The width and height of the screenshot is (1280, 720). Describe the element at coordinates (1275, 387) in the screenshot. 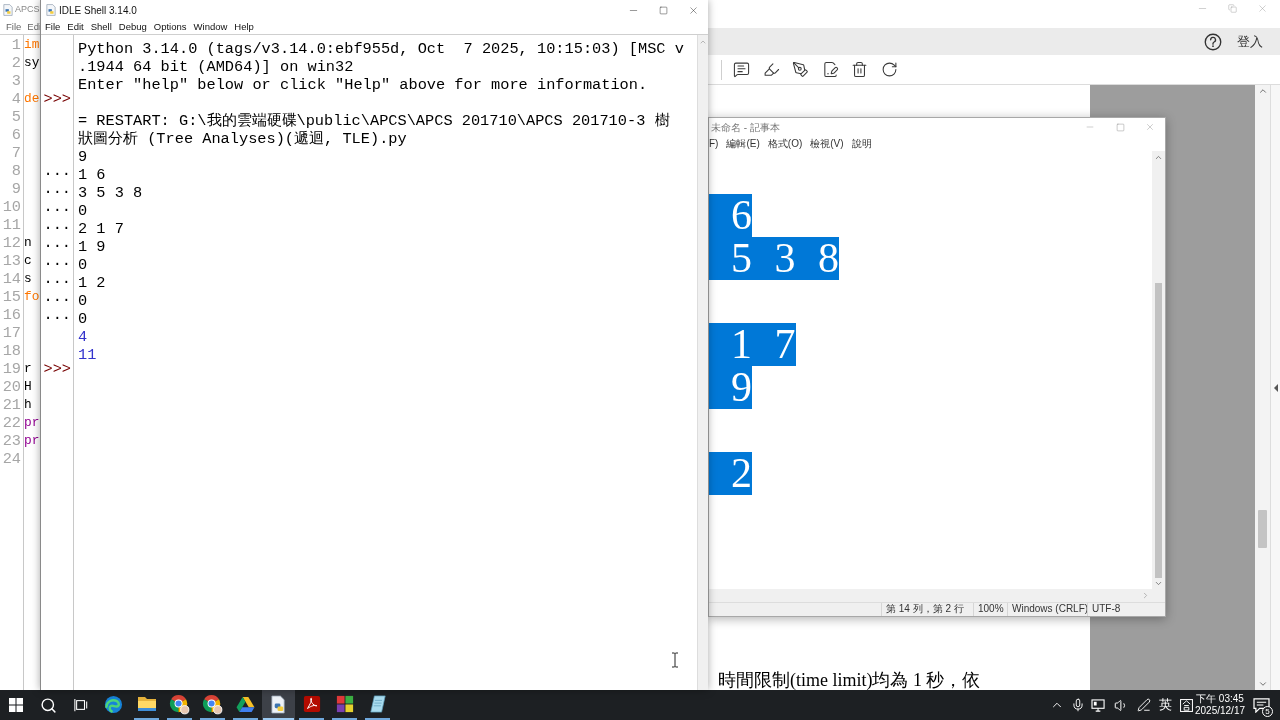

I see `collapse-arrow-icon` at that location.